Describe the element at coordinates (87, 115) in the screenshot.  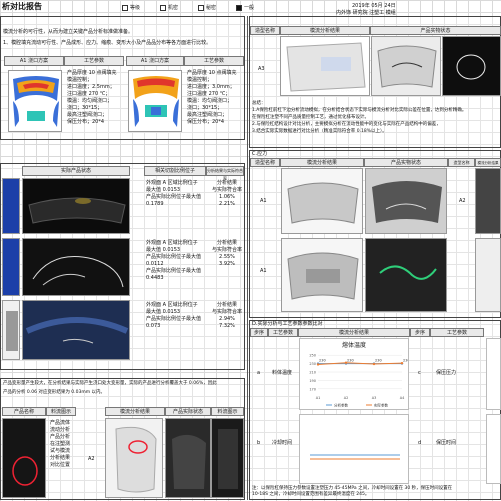
I see `gate-params-1-line-7: 最高注塑阀浇口；` at that location.